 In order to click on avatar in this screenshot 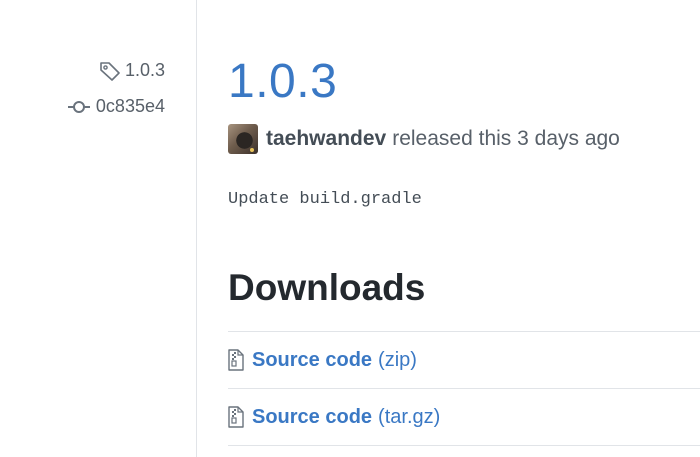, I will do `click(243, 139)`.